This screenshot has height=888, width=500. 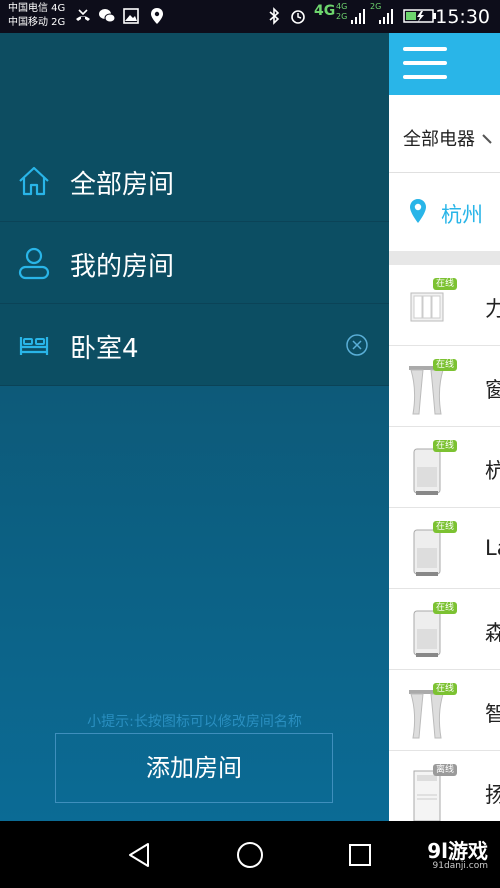 I want to click on location-bar: 杭州, so click(x=444, y=212).